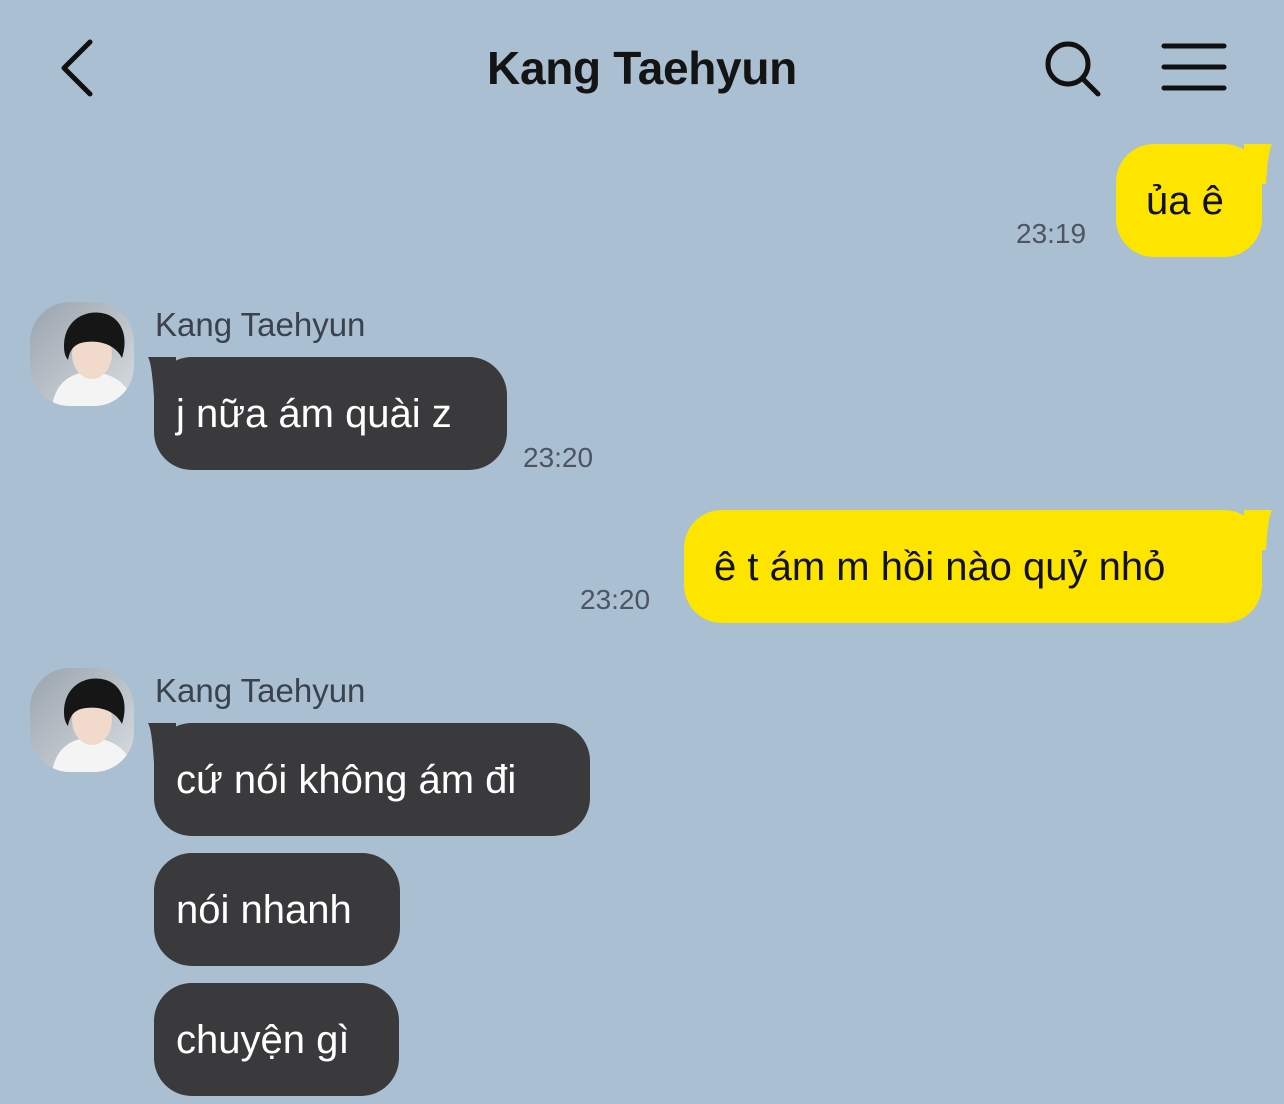 The width and height of the screenshot is (1284, 1104). I want to click on chevron-left-icon, so click(77, 68).